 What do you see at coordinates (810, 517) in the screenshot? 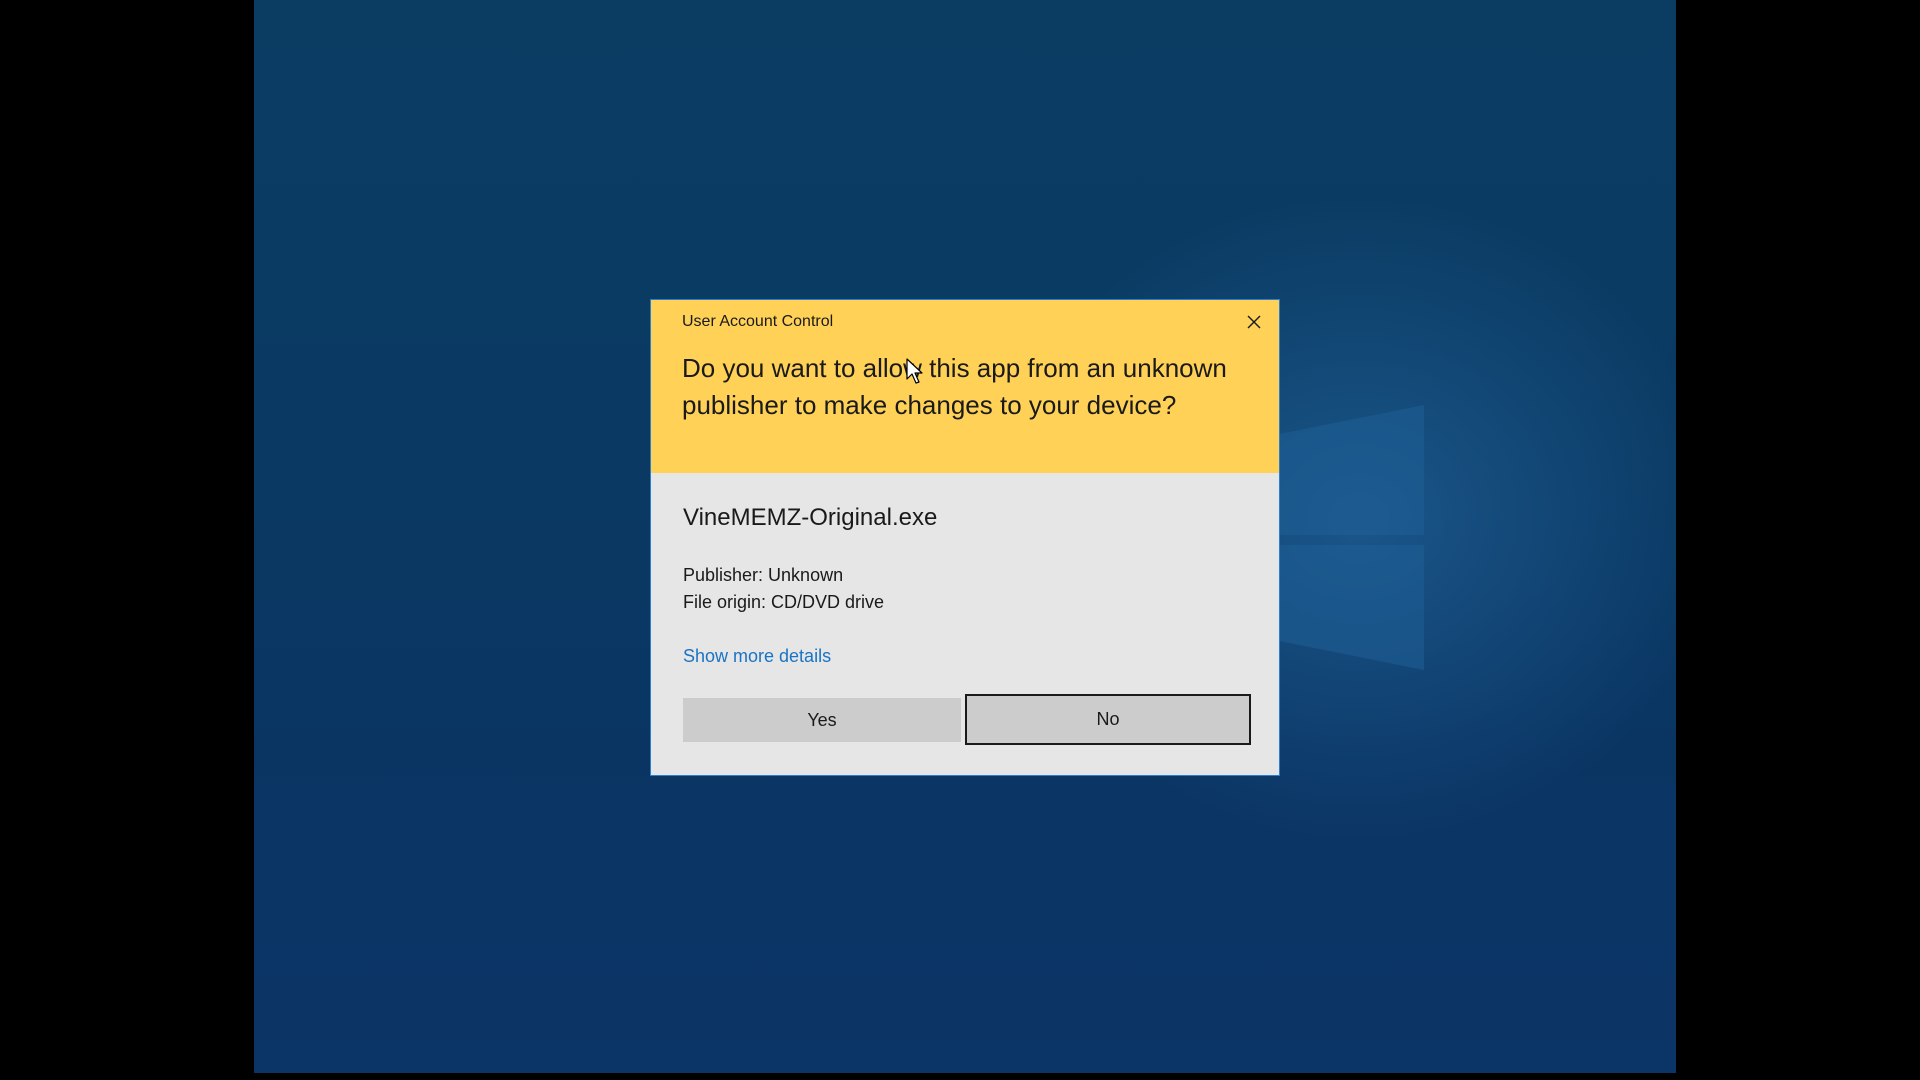
I see `app-name: VineMEMZ-Original.exe` at bounding box center [810, 517].